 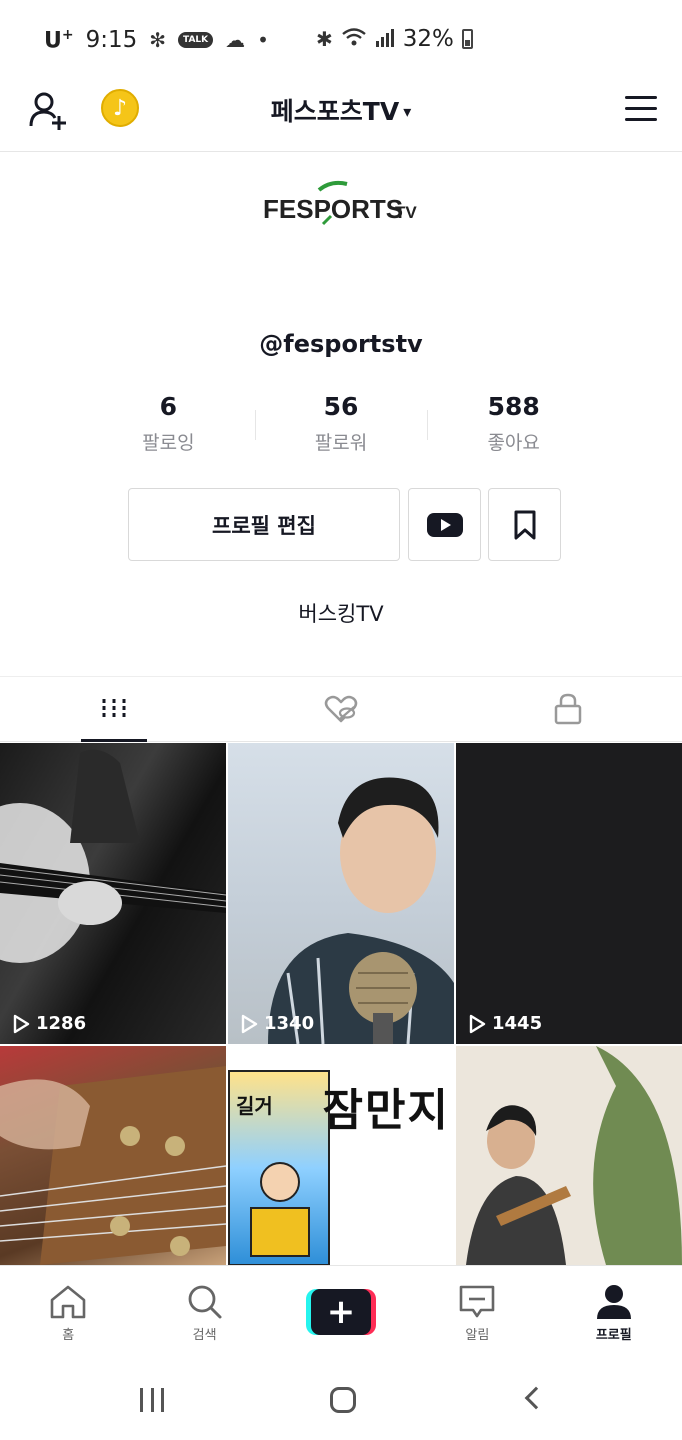 I want to click on battery-percent: 32%, so click(x=428, y=39).